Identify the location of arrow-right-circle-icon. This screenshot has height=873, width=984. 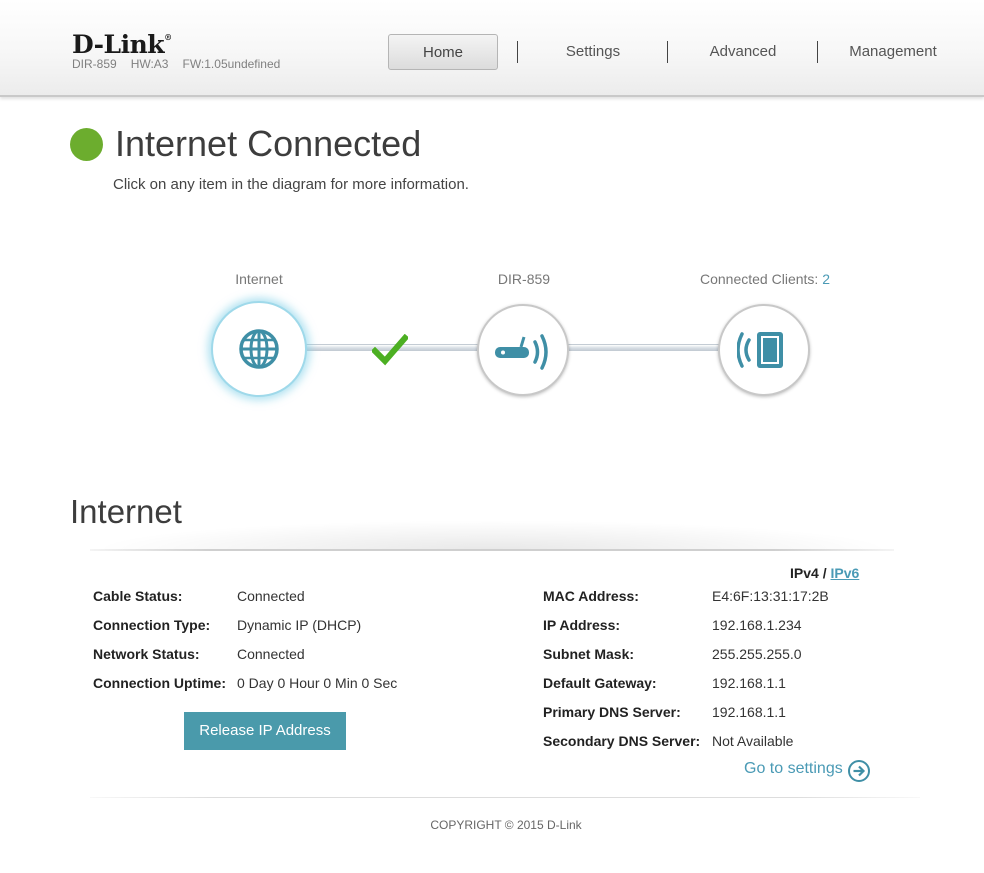
(859, 771).